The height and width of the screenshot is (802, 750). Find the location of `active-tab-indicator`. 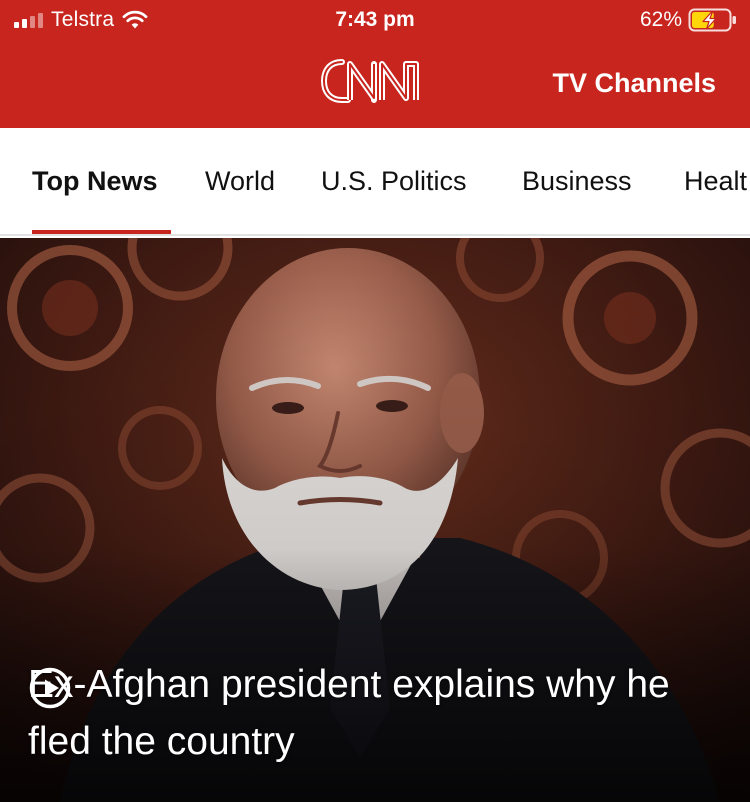

active-tab-indicator is located at coordinates (101, 232).